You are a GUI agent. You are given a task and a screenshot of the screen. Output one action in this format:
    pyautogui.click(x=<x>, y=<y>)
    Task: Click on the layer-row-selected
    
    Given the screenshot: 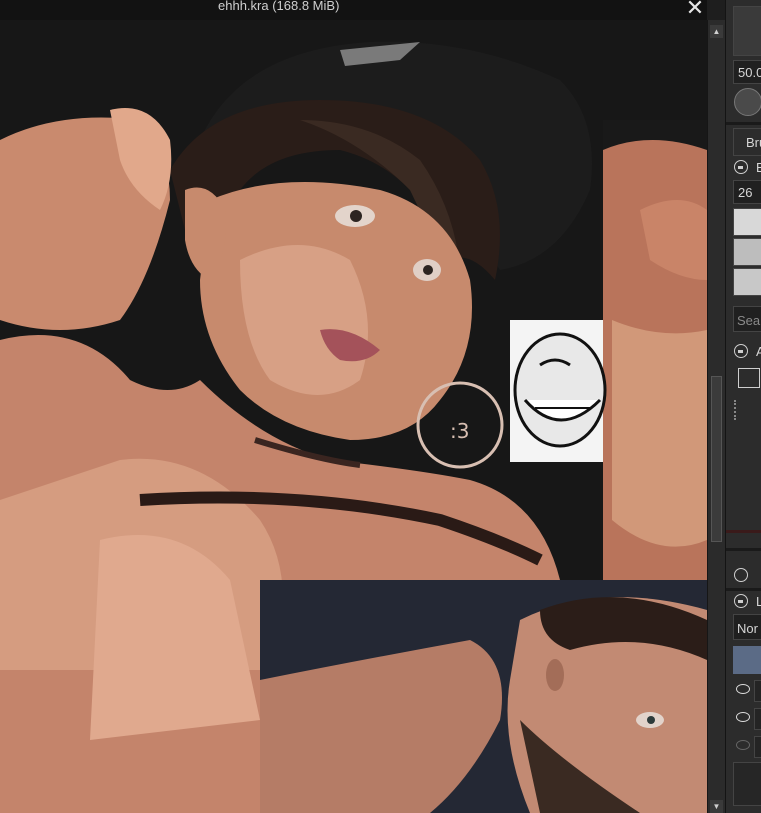 What is the action you would take?
    pyautogui.click(x=747, y=660)
    